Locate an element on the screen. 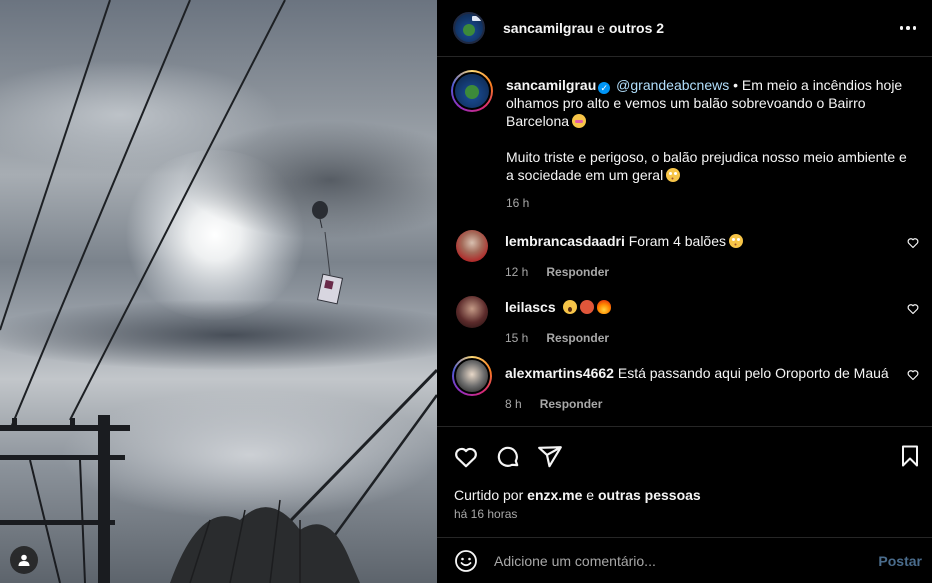 The height and width of the screenshot is (583, 932). emoji-icon is located at coordinates (466, 560).